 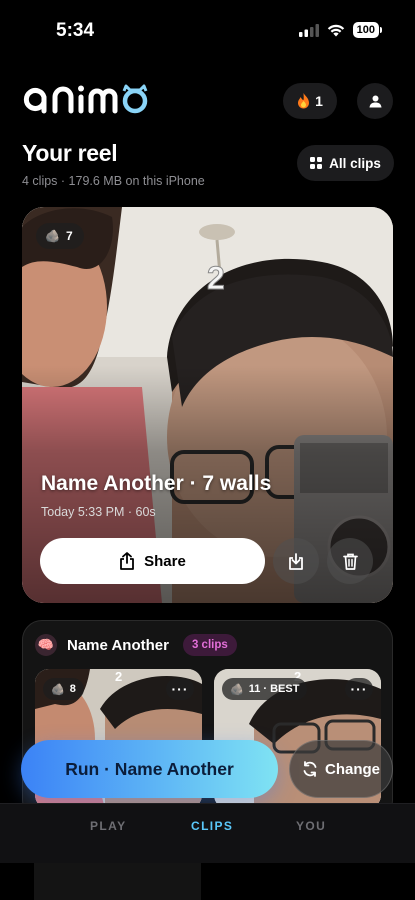 I want to click on all-clips-button: All clips, so click(x=345, y=163).